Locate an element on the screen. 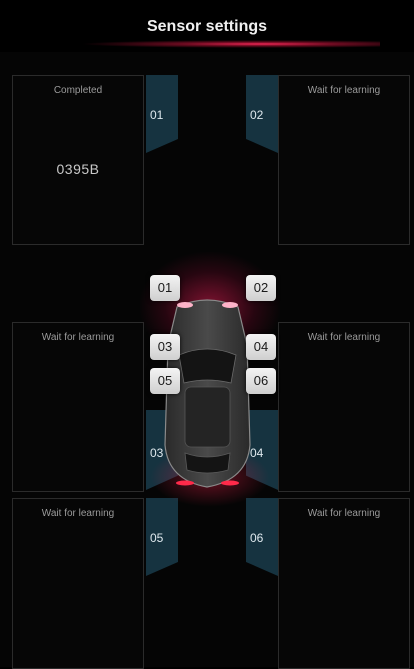  sensor-panel-06: Wait for learning is located at coordinates (344, 583).